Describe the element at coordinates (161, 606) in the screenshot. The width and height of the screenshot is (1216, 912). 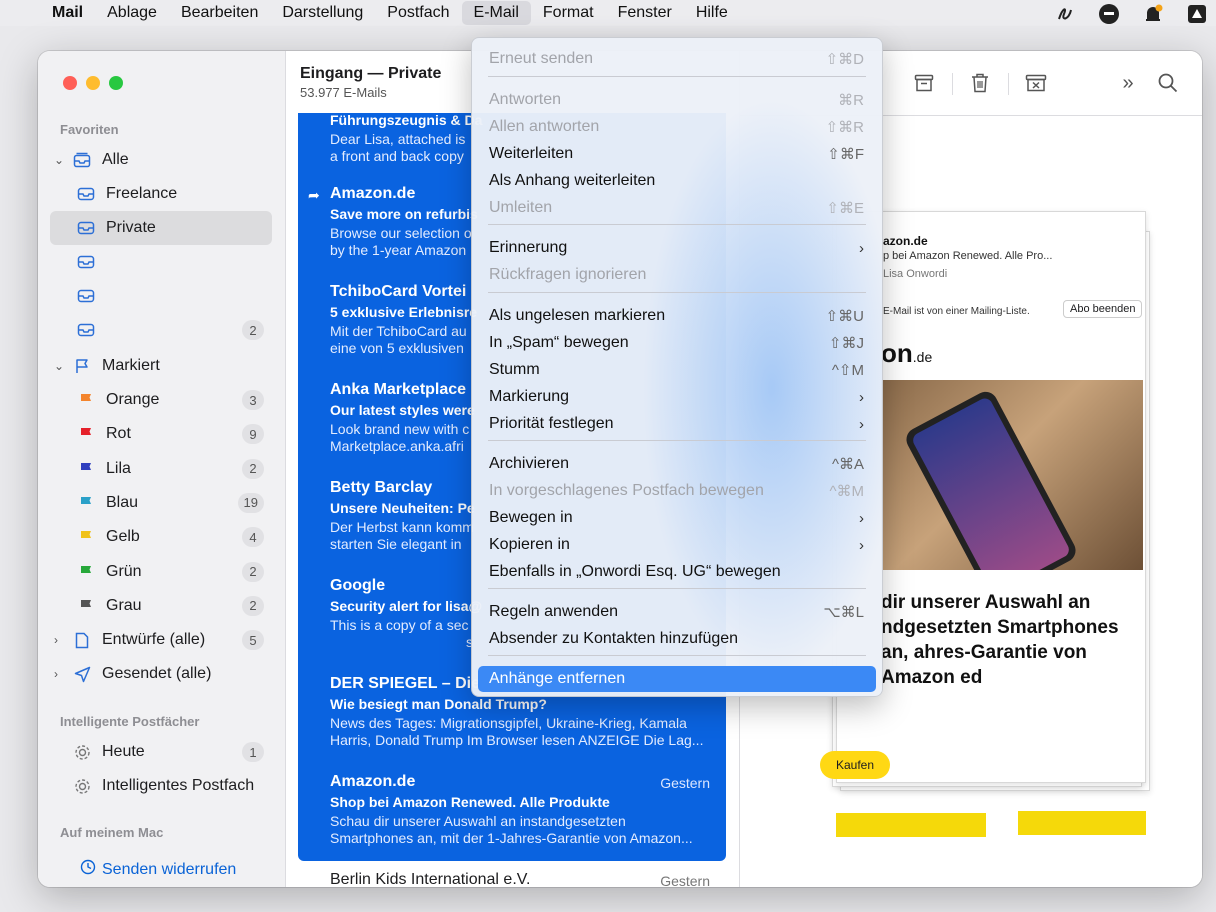
I see `sidebar-item-flag-grau: Grau 2` at that location.